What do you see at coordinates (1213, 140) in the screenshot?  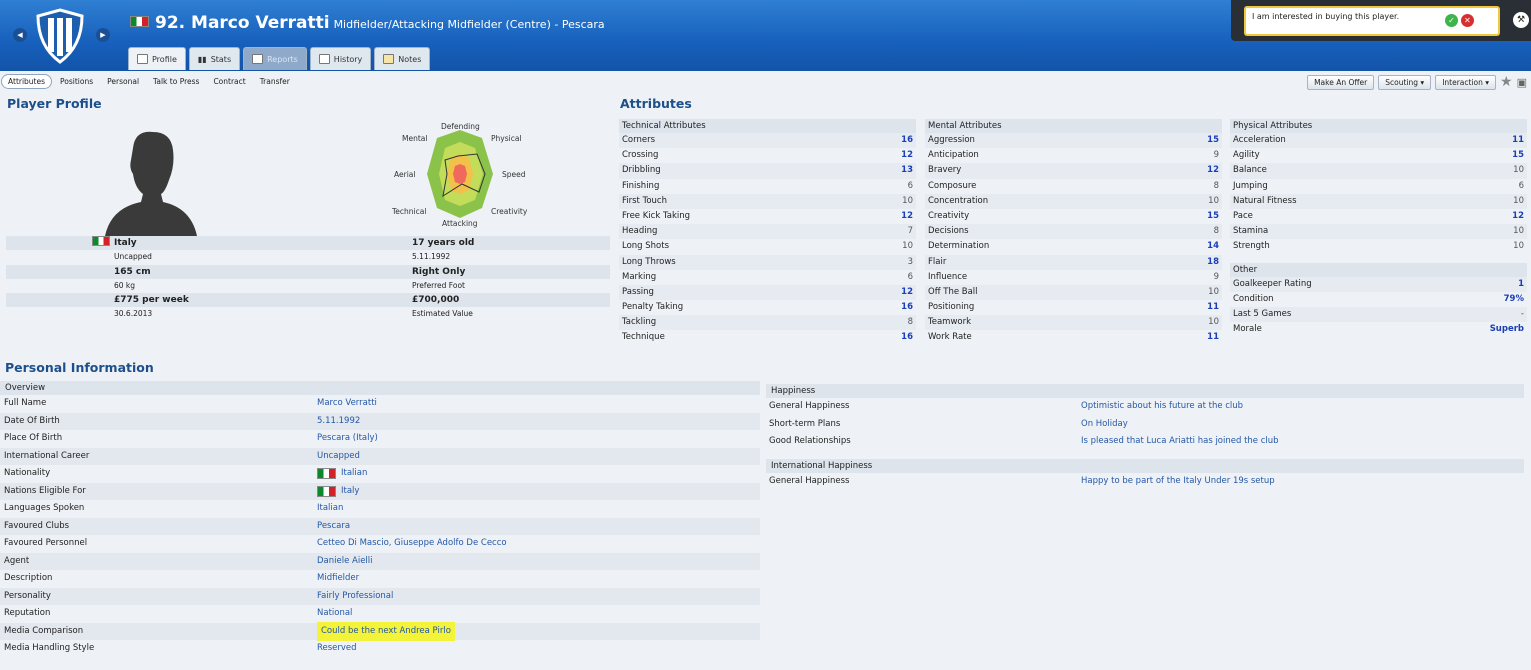 I see `attribute-value: 15` at bounding box center [1213, 140].